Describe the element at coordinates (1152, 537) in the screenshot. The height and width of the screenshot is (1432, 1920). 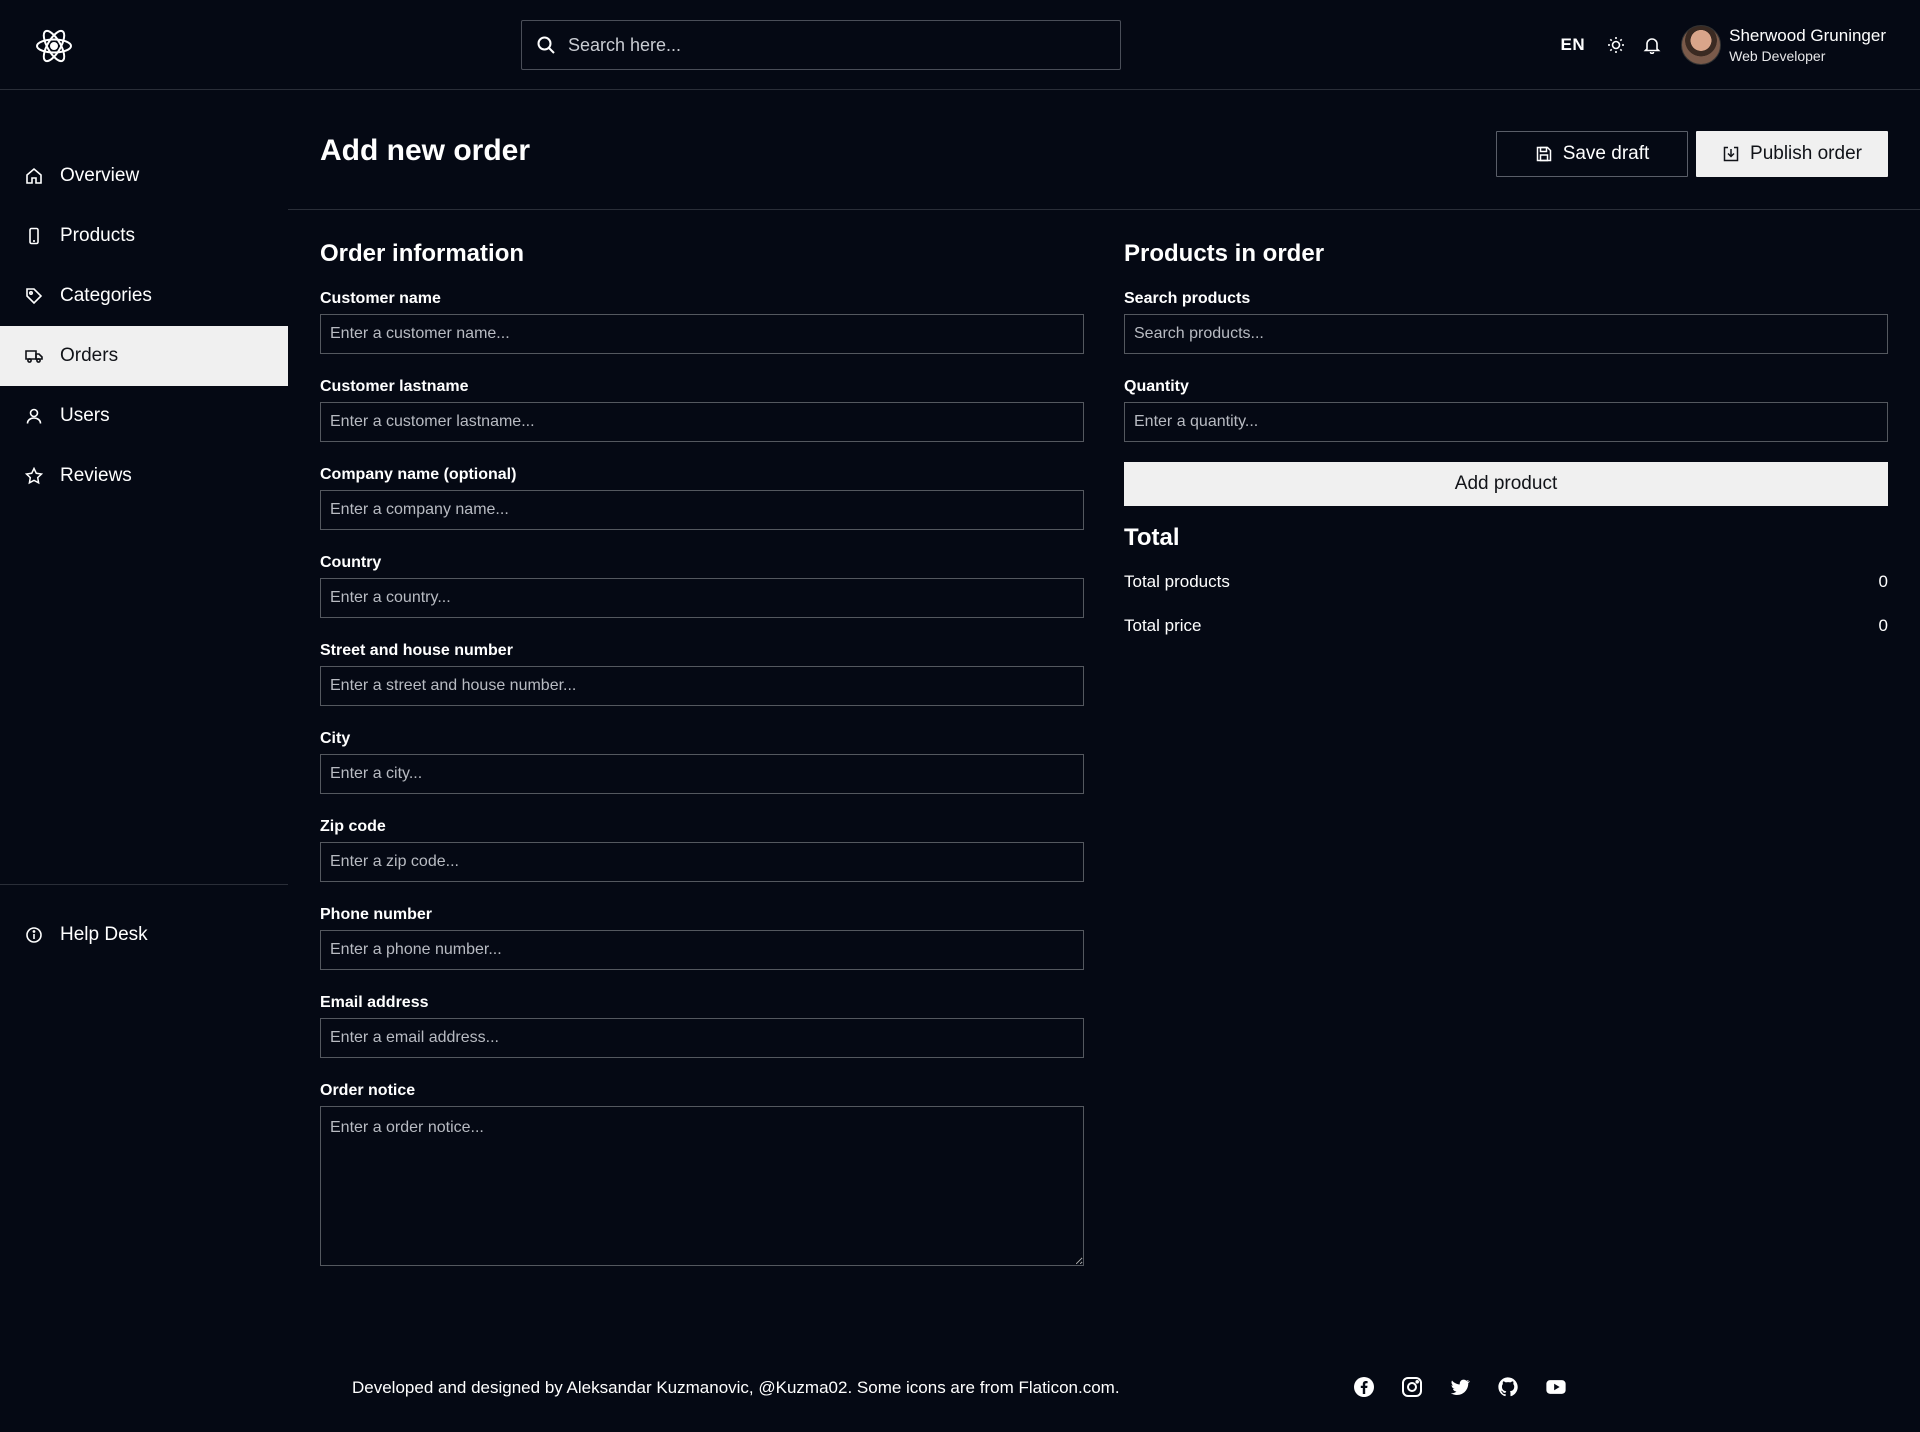
I see `total-title: Total` at that location.